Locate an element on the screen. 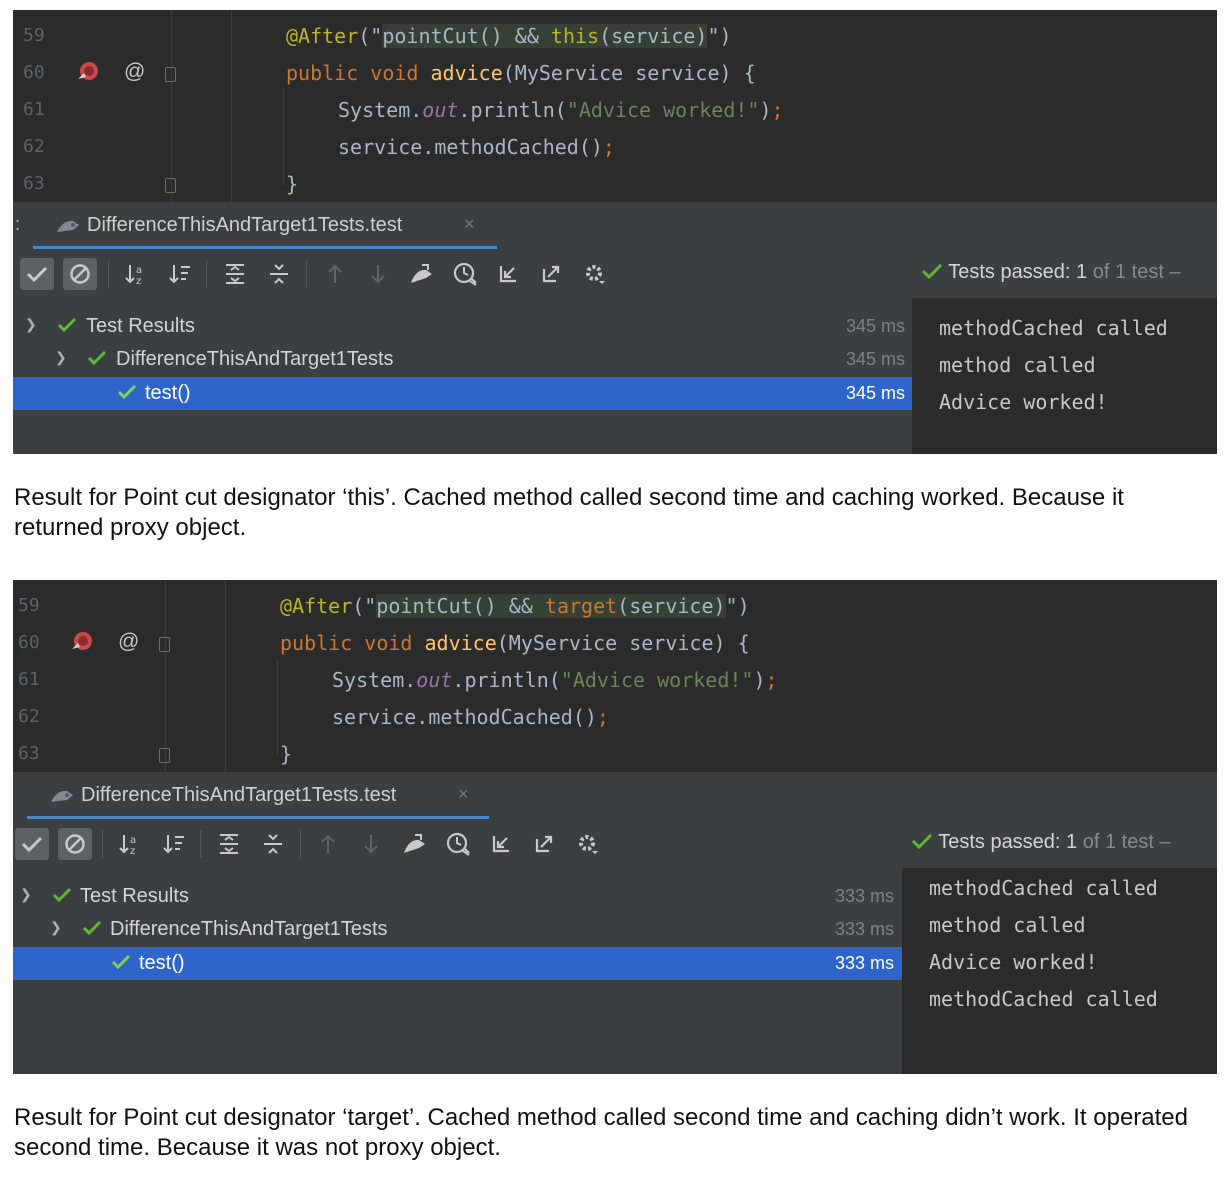 Image resolution: width=1226 pixels, height=1180 pixels. line-number: 63 is located at coordinates (34, 183).